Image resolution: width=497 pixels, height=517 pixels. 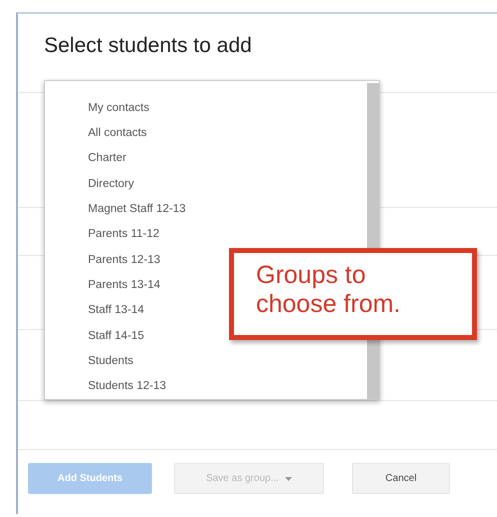 What do you see at coordinates (148, 46) in the screenshot?
I see `dialog-title: Select students to add` at bounding box center [148, 46].